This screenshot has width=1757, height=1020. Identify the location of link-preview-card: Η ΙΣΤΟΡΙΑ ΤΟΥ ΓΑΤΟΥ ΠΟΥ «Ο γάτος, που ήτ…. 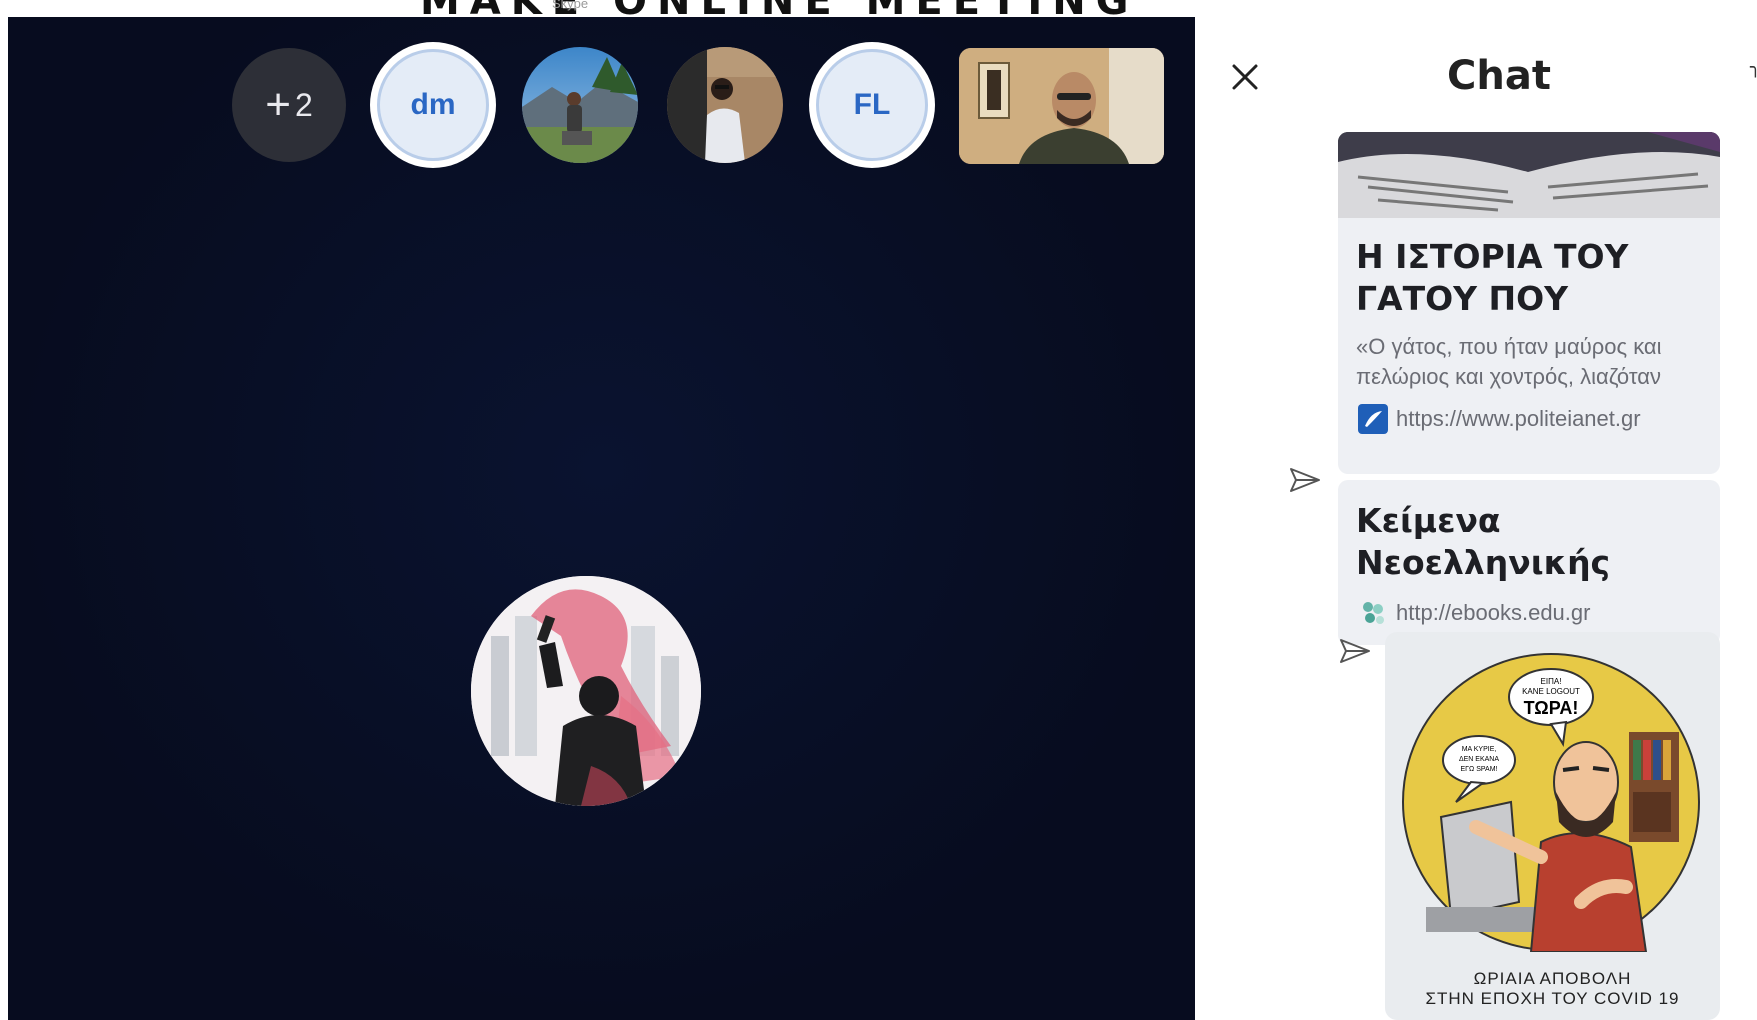
(1529, 303).